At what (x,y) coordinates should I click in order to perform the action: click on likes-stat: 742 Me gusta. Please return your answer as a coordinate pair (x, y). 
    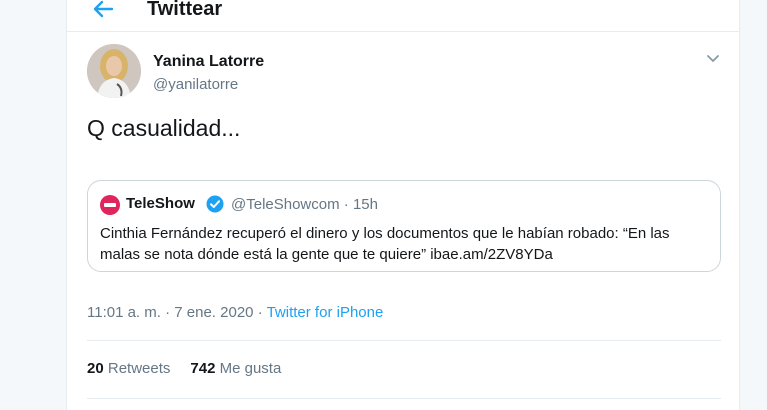
    Looking at the image, I should click on (235, 368).